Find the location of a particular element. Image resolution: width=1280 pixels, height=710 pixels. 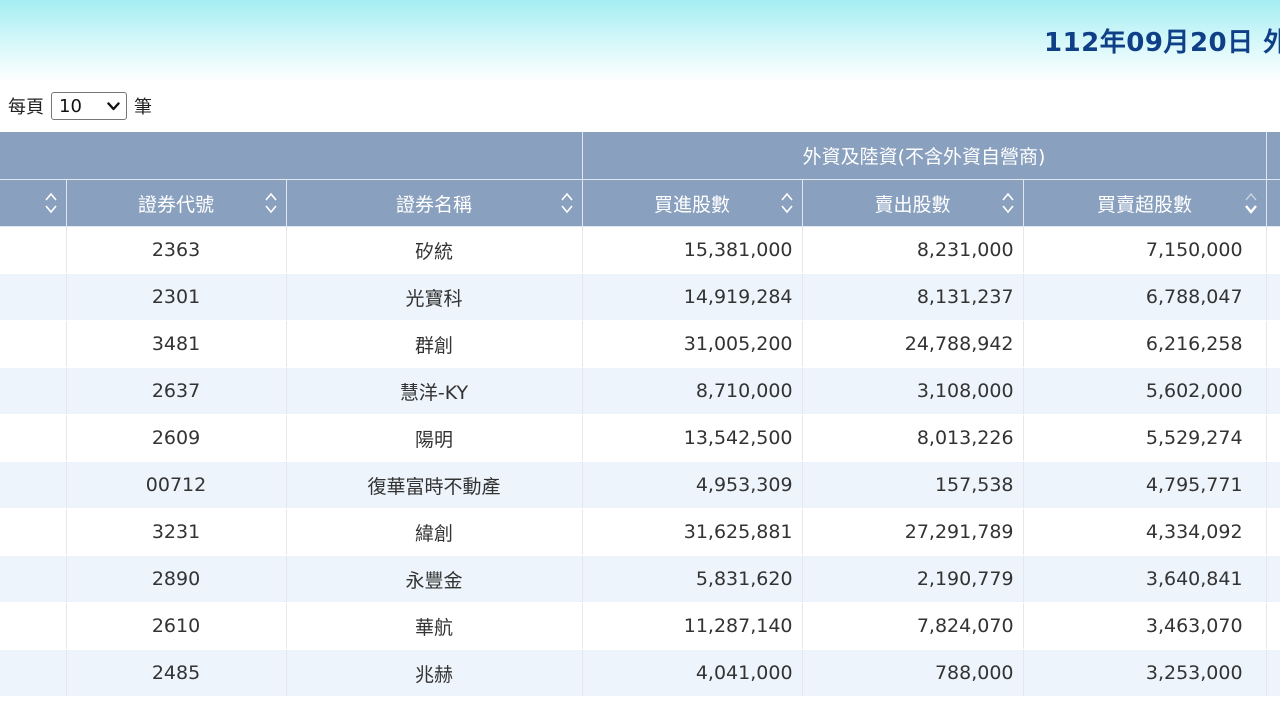

page-size-prefix: 每頁 is located at coordinates (26, 107).